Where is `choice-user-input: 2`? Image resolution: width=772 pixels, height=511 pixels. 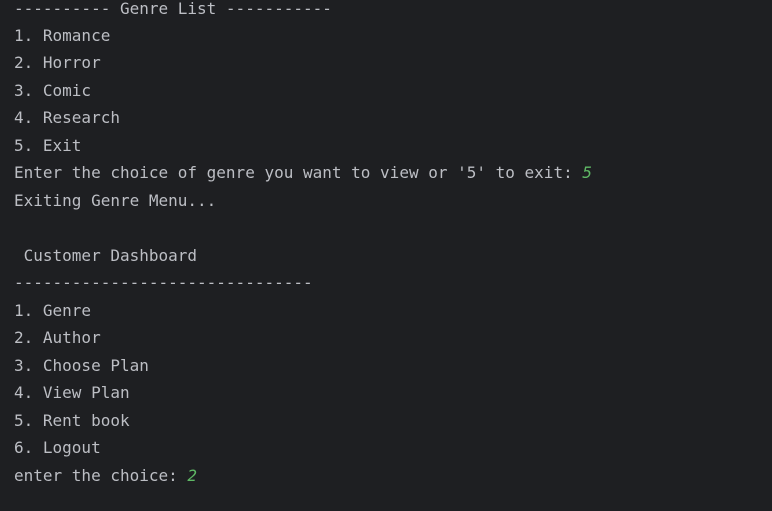 choice-user-input: 2 is located at coordinates (192, 475).